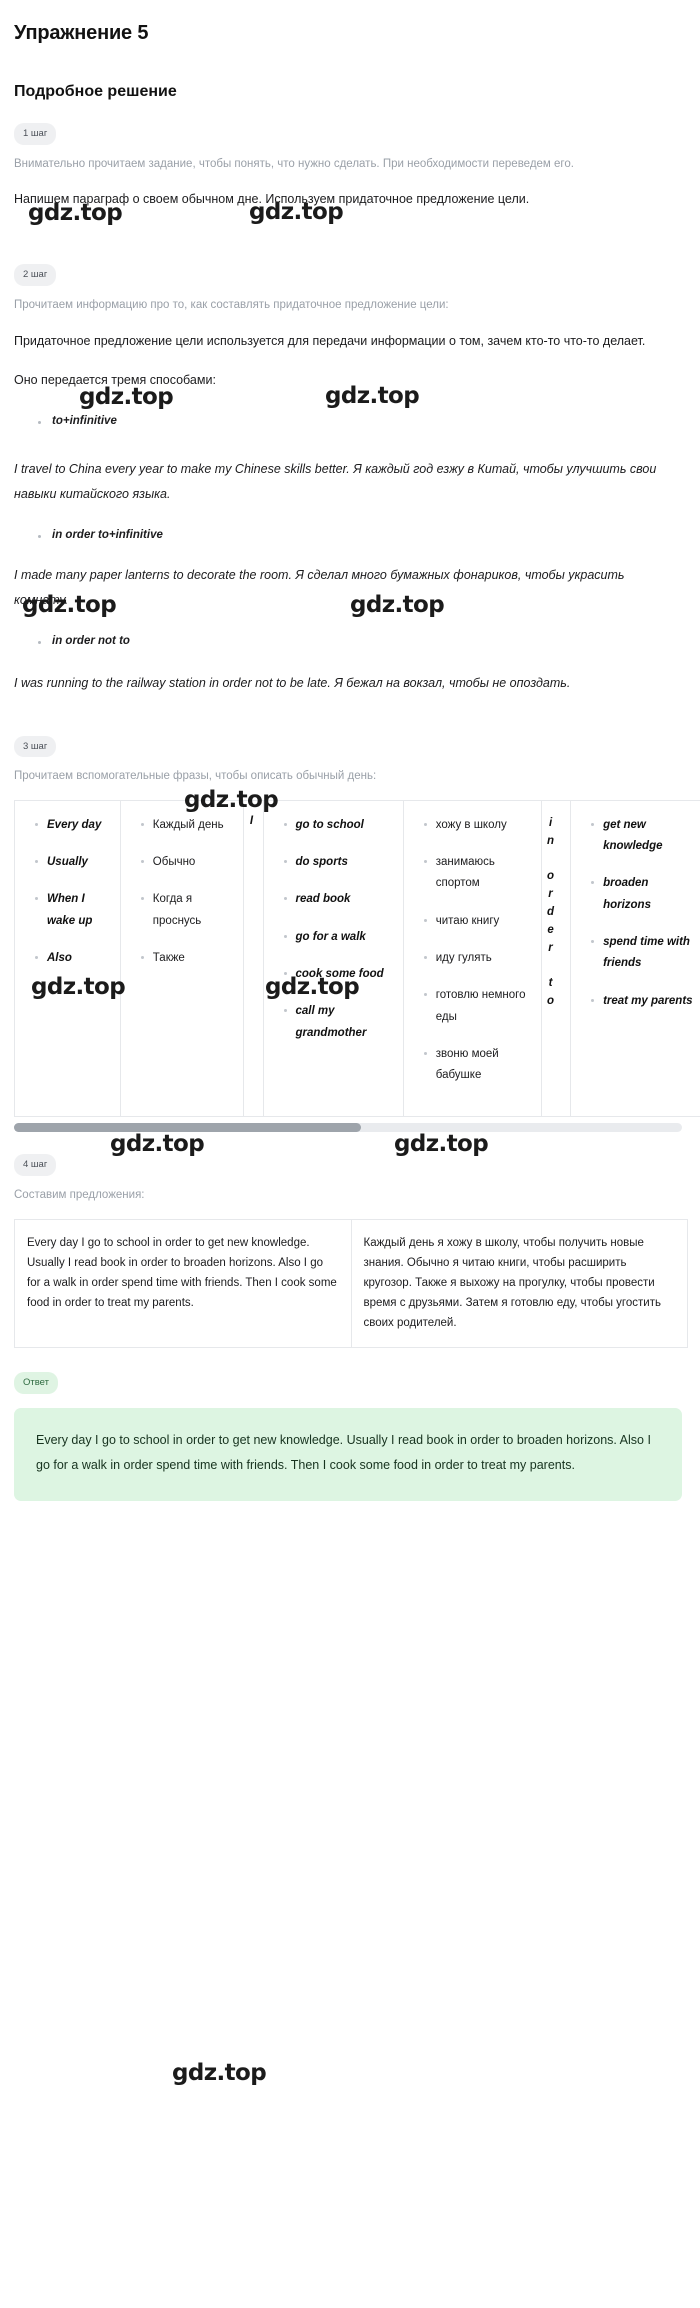 Image resolution: width=700 pixels, height=2308 pixels. Describe the element at coordinates (35, 1165) in the screenshot. I see `step-chip-4: 4 шаг` at that location.